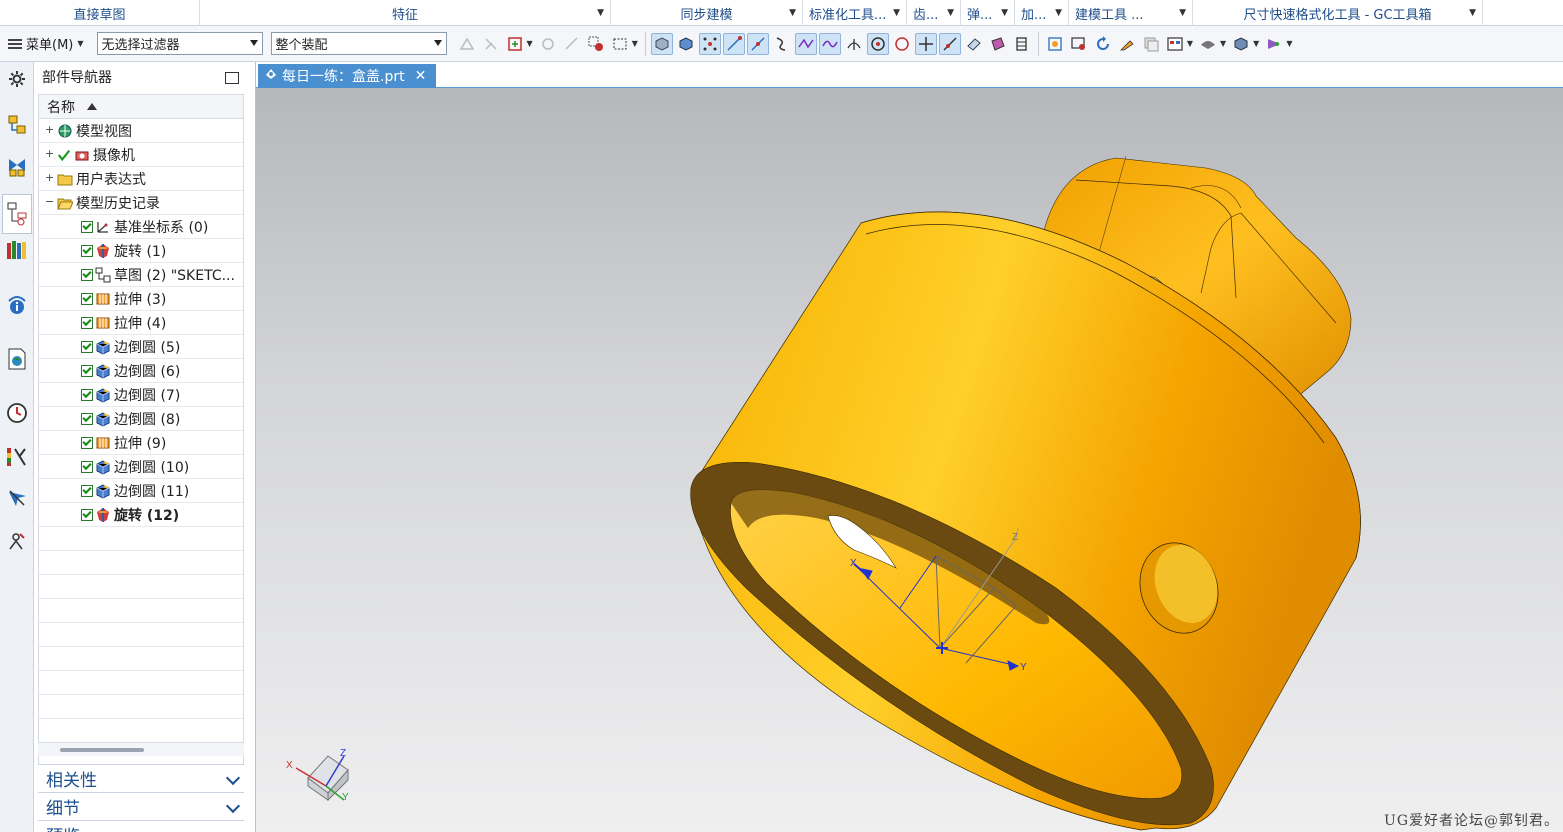 Image resolution: width=1563 pixels, height=832 pixels. I want to click on ribbon-group-spring: 弹... ▼, so click(988, 13).